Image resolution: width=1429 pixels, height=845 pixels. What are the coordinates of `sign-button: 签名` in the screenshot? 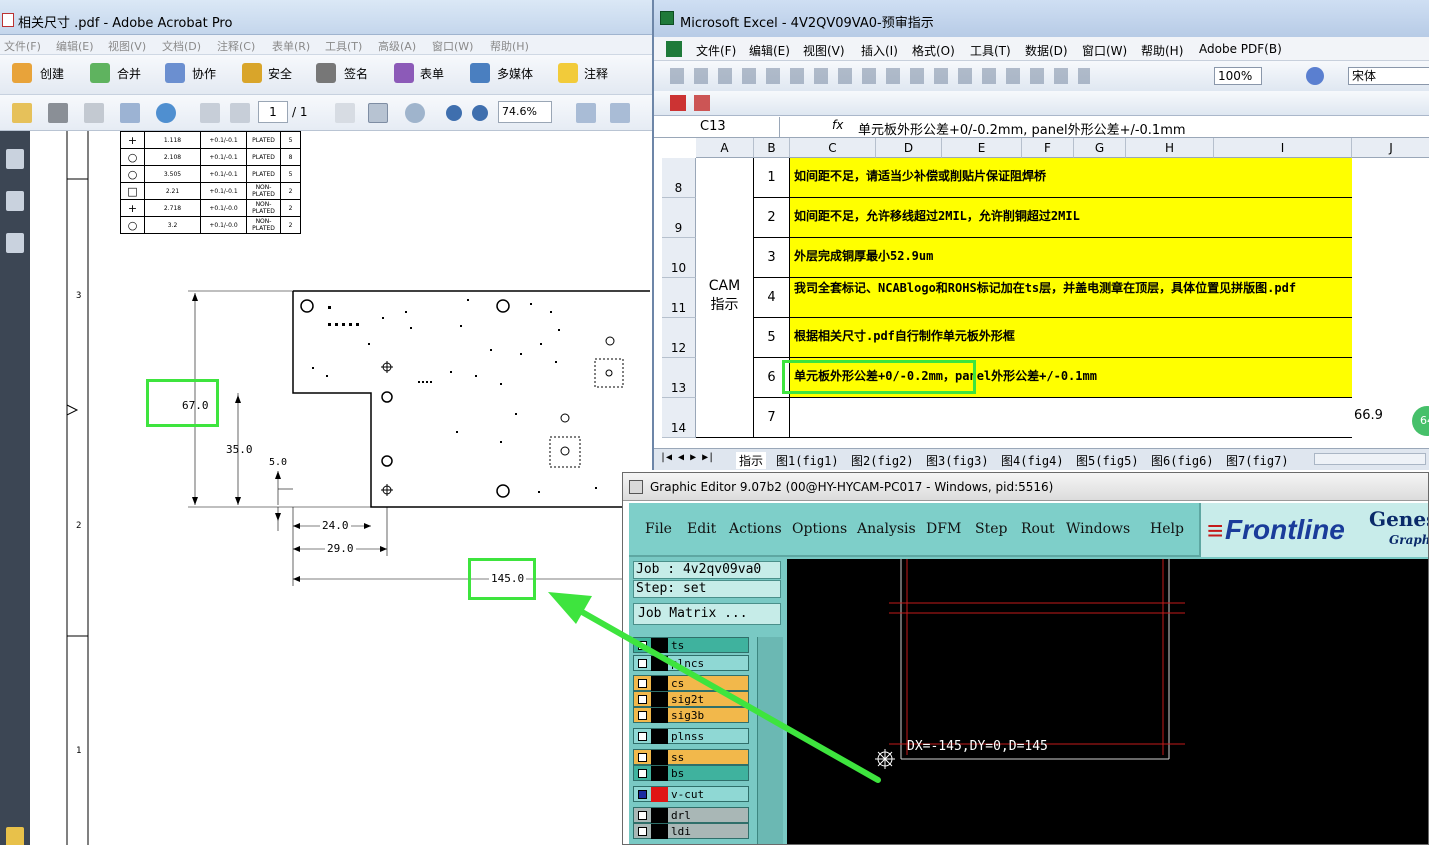 It's located at (356, 73).